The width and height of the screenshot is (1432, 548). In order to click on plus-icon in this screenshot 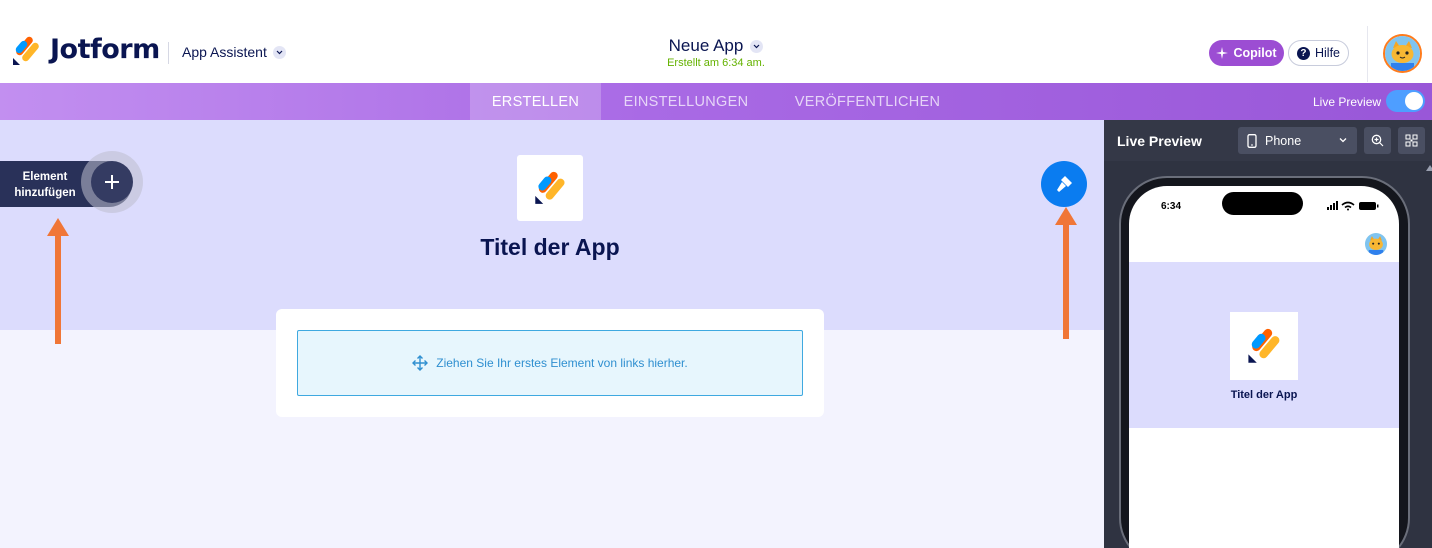, I will do `click(112, 182)`.